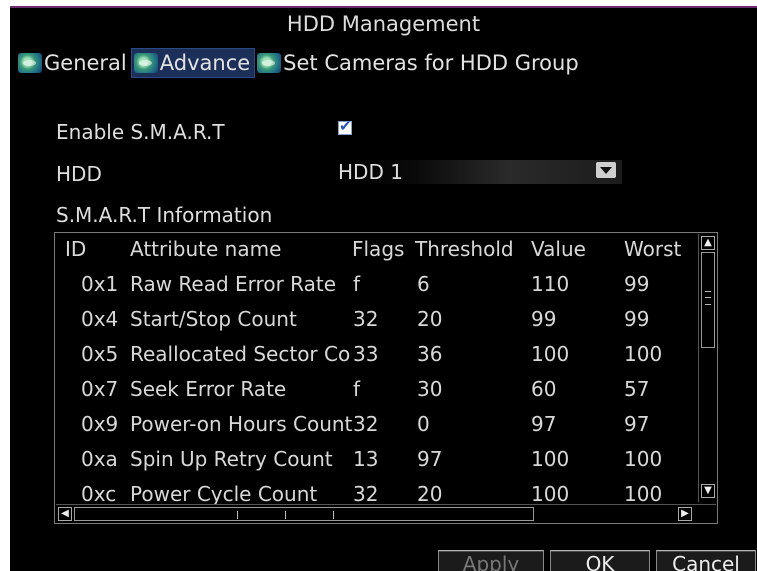 The width and height of the screenshot is (757, 571). What do you see at coordinates (247, 249) in the screenshot?
I see `column-header-attribute-name: Attribute name` at bounding box center [247, 249].